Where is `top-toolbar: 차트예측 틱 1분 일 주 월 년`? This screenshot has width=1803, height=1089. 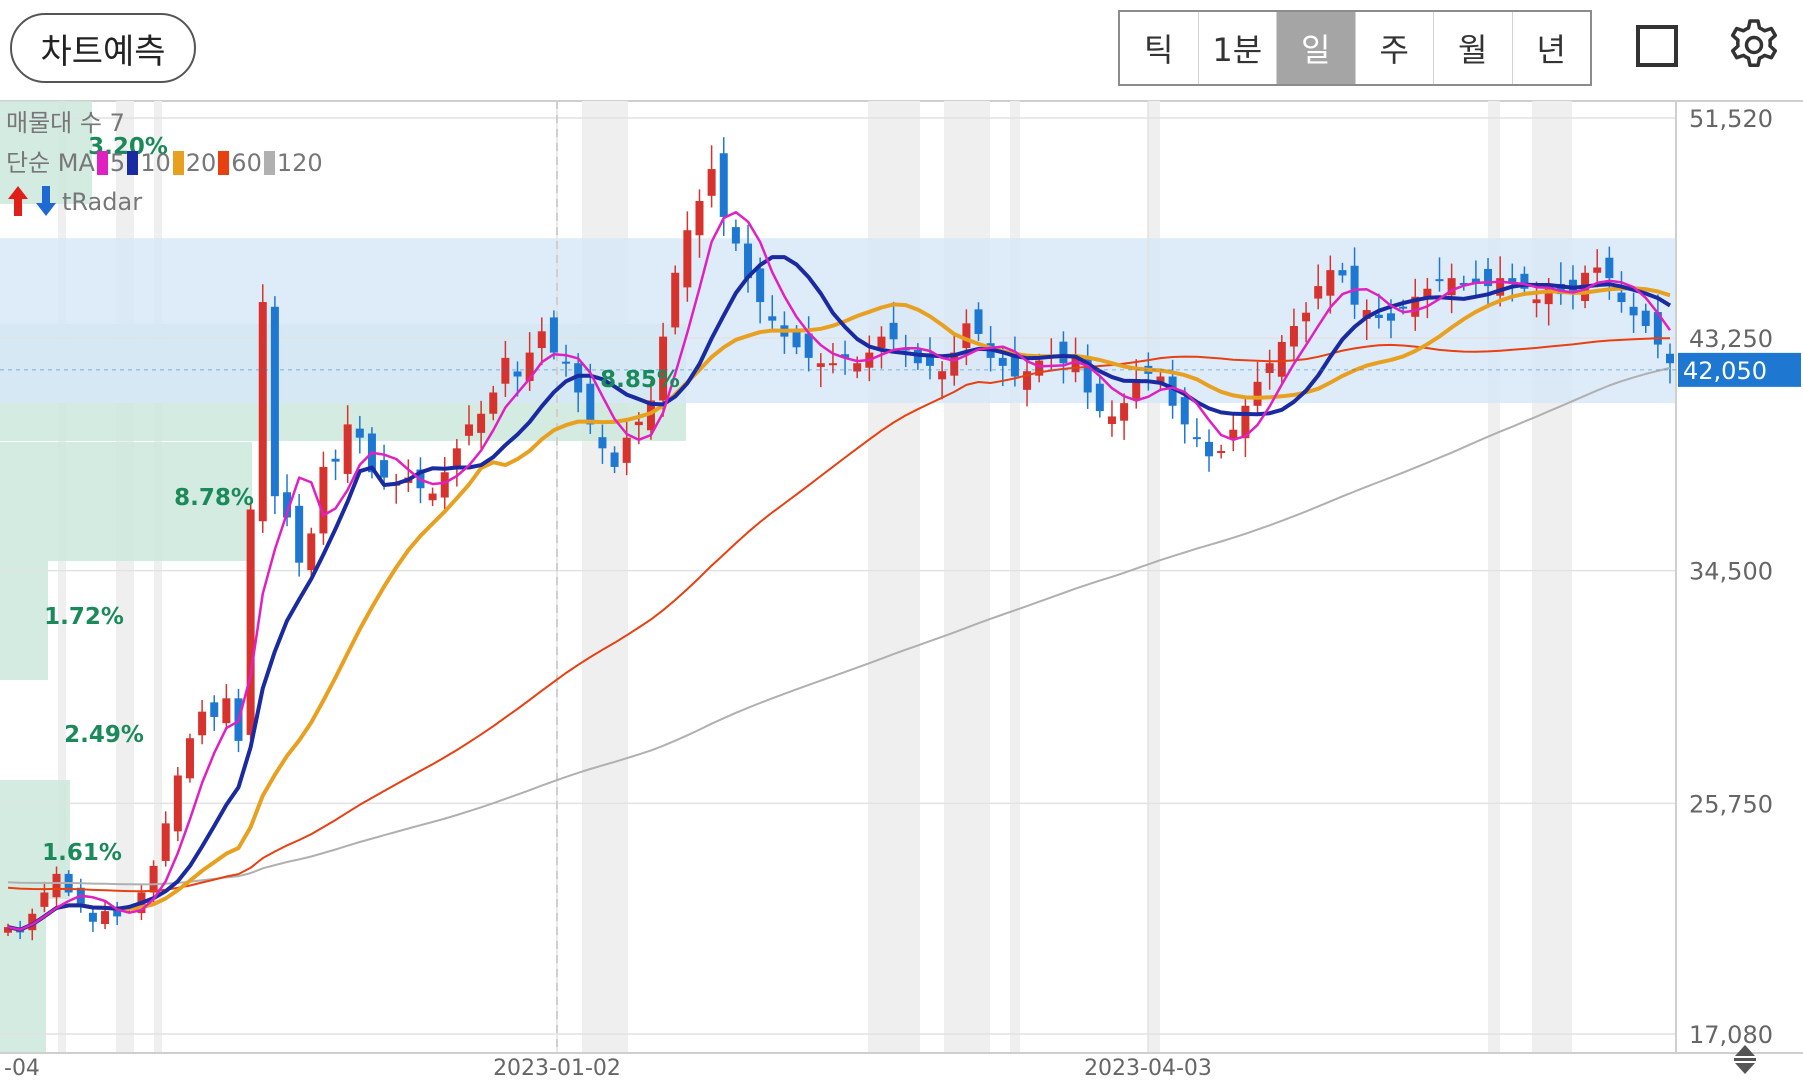 top-toolbar: 차트예측 틱 1분 일 주 월 년 is located at coordinates (901, 50).